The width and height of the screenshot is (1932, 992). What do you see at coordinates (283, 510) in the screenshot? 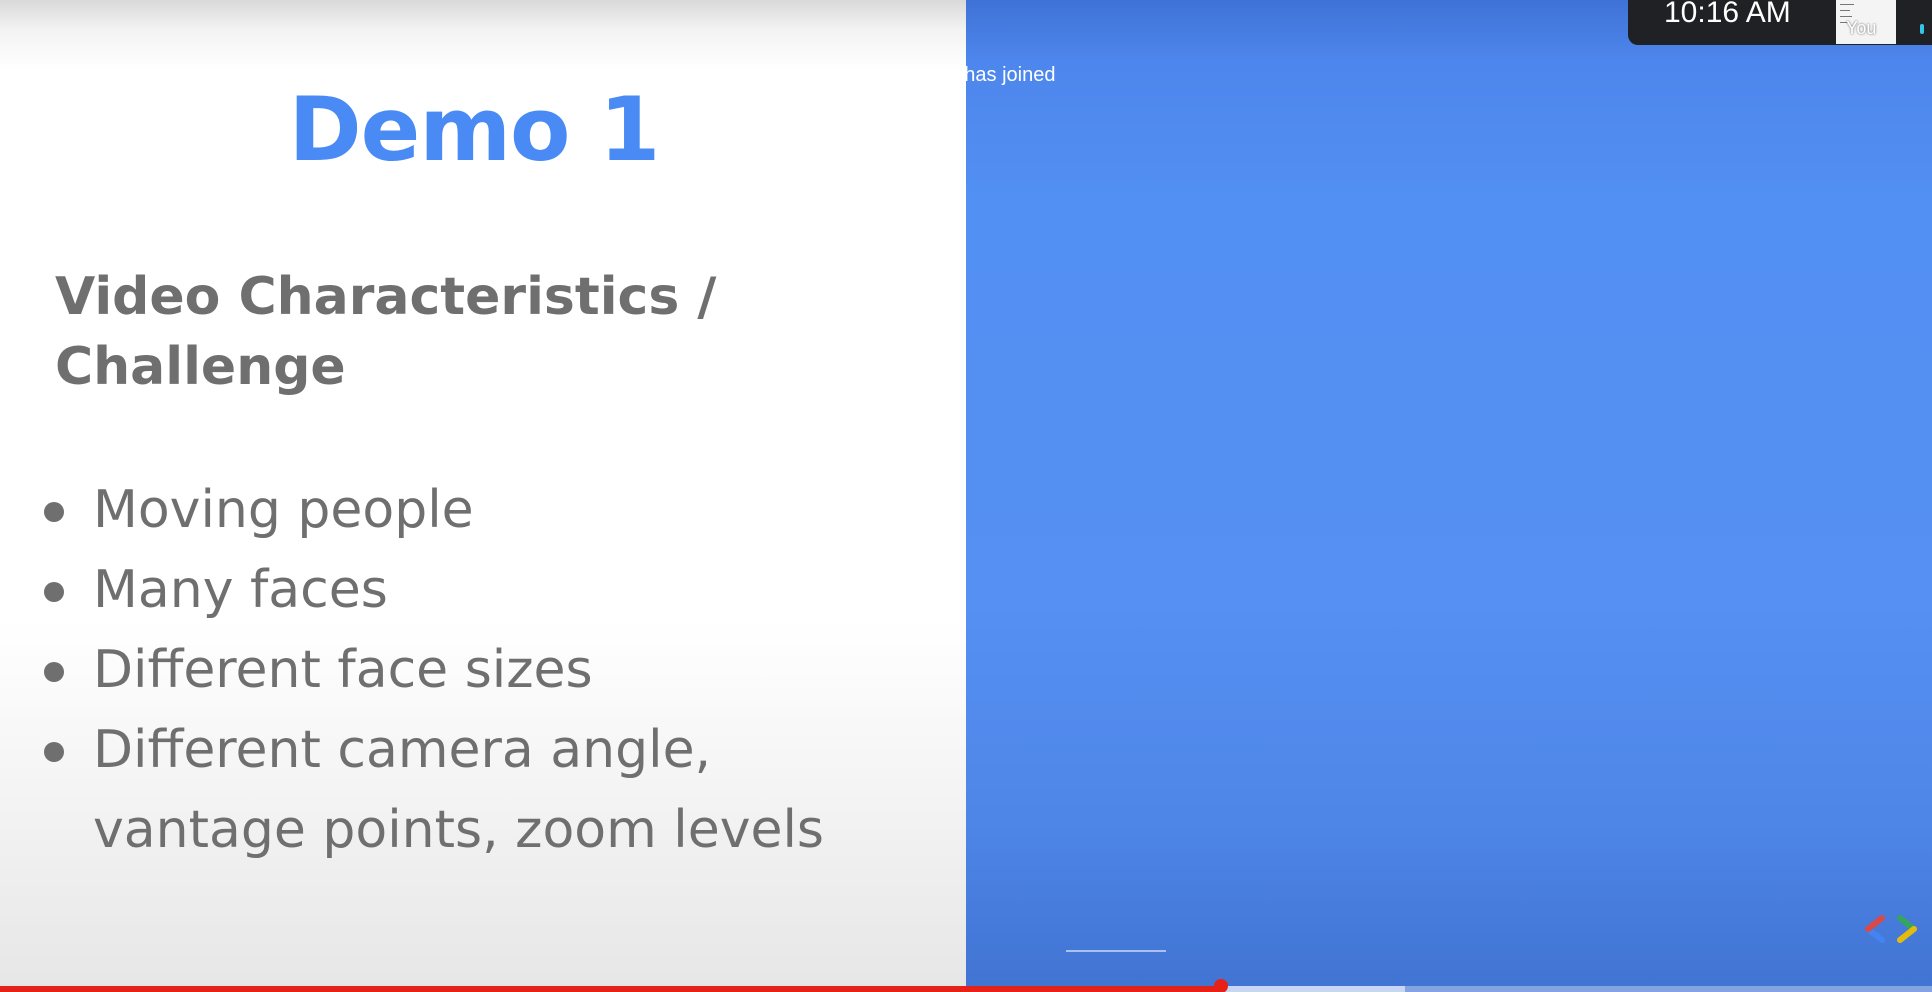
I see `bullet-text: Moving people` at bounding box center [283, 510].